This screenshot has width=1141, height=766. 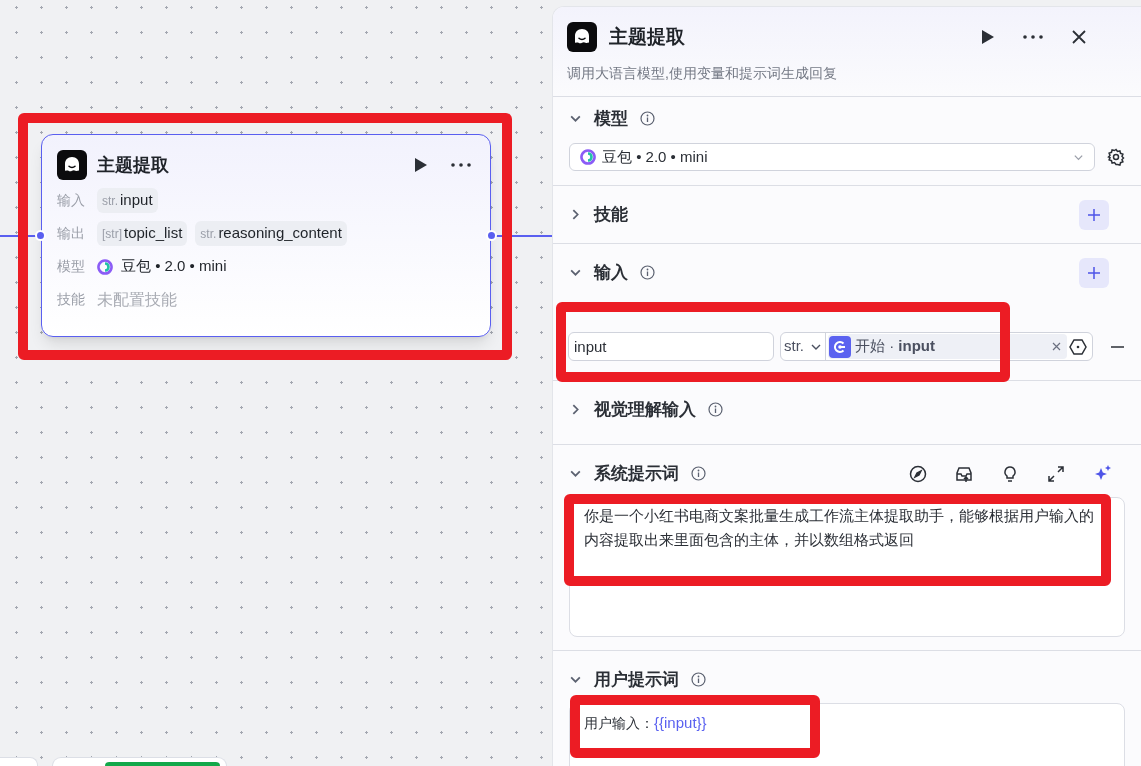 I want to click on start-node-icon, so click(x=840, y=346).